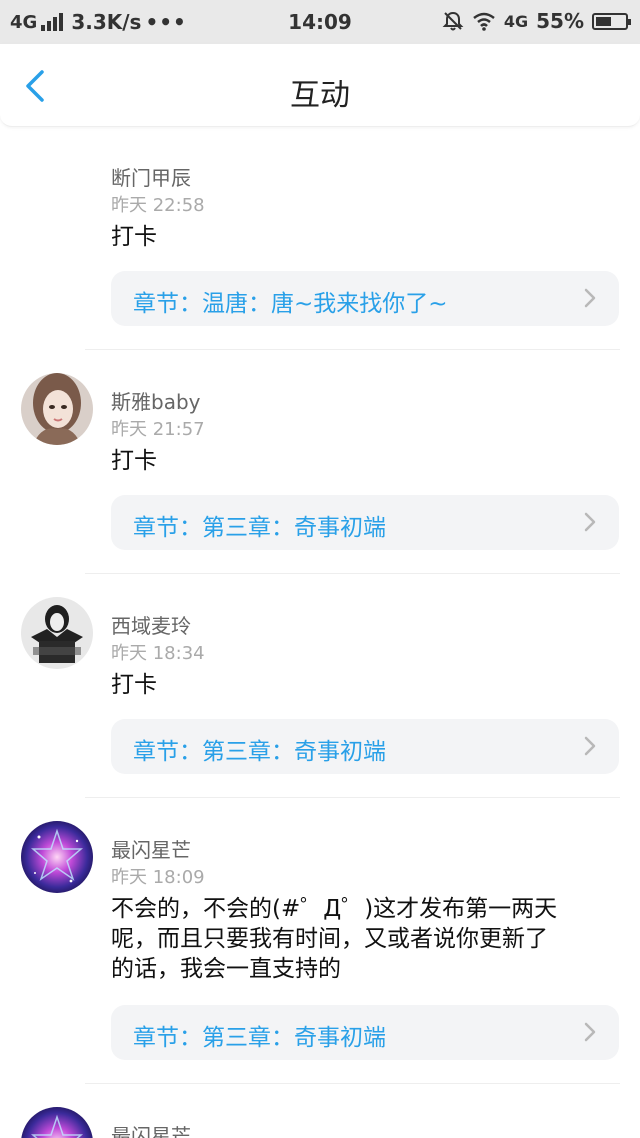  What do you see at coordinates (611, 21) in the screenshot?
I see `battery-icon` at bounding box center [611, 21].